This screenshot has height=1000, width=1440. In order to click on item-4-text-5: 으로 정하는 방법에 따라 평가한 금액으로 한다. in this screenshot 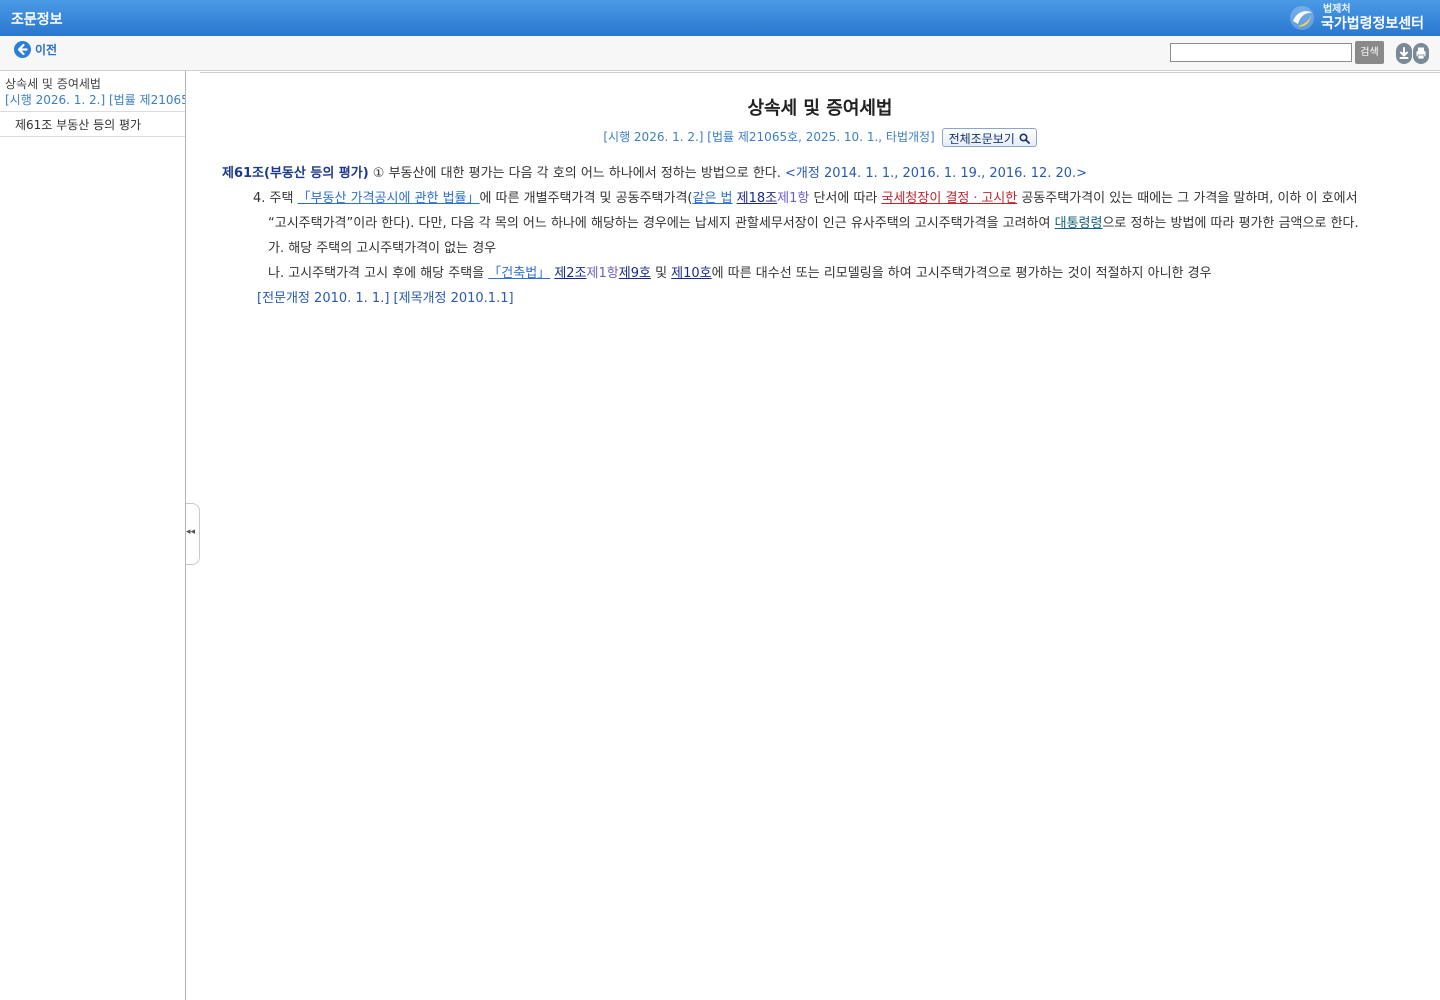, I will do `click(1230, 223)`.